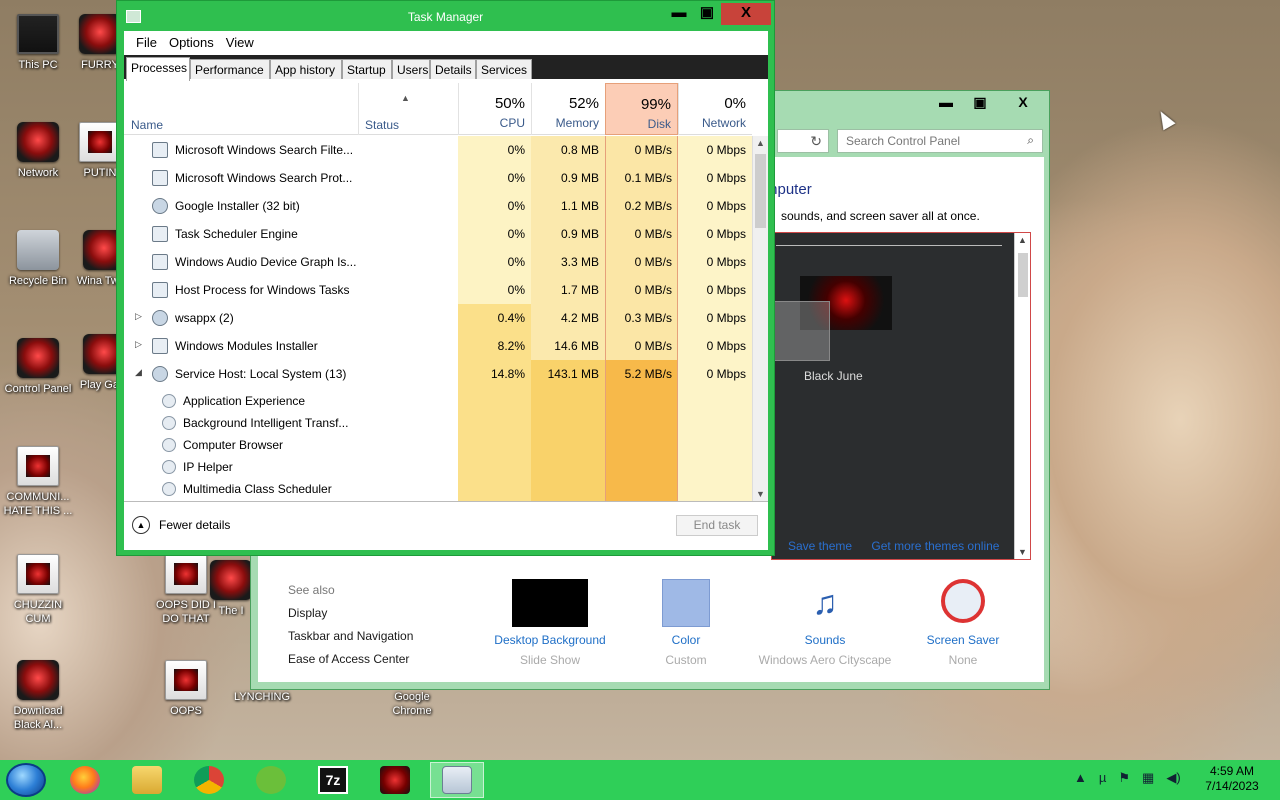  Describe the element at coordinates (833, 376) in the screenshot. I see `theme-name: Black June` at that location.